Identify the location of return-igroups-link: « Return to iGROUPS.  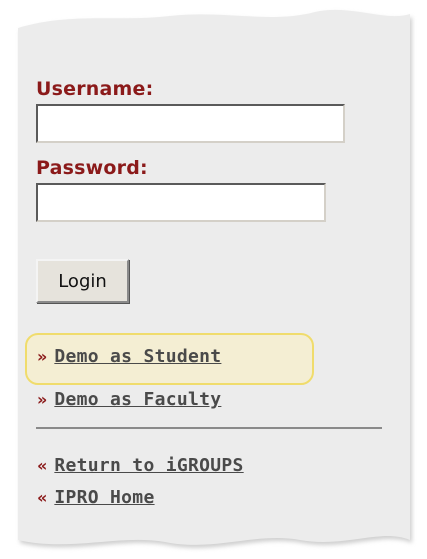
(140, 465).